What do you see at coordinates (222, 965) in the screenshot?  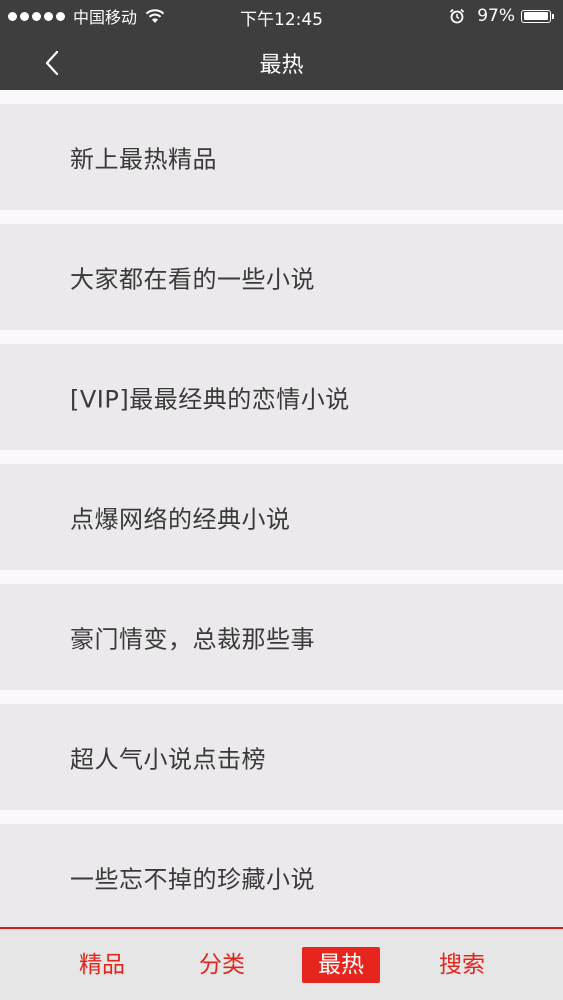 I see `tab-categories: 分类` at bounding box center [222, 965].